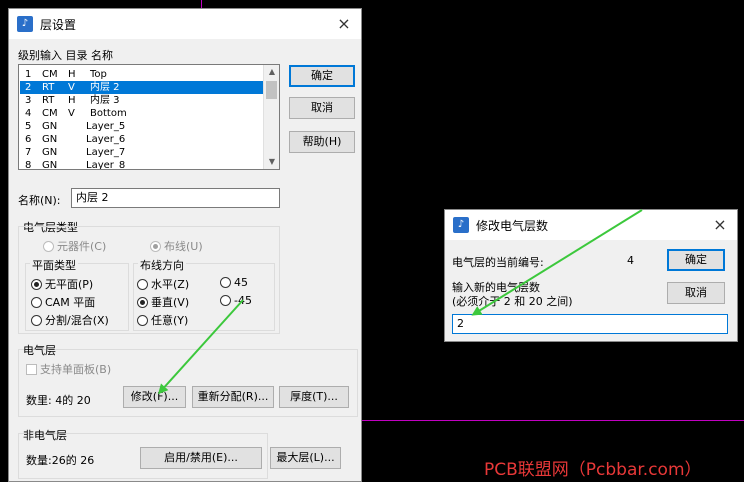 The width and height of the screenshot is (744, 482). What do you see at coordinates (512, 225) in the screenshot?
I see `dialog-title: 修改电气层数` at bounding box center [512, 225].